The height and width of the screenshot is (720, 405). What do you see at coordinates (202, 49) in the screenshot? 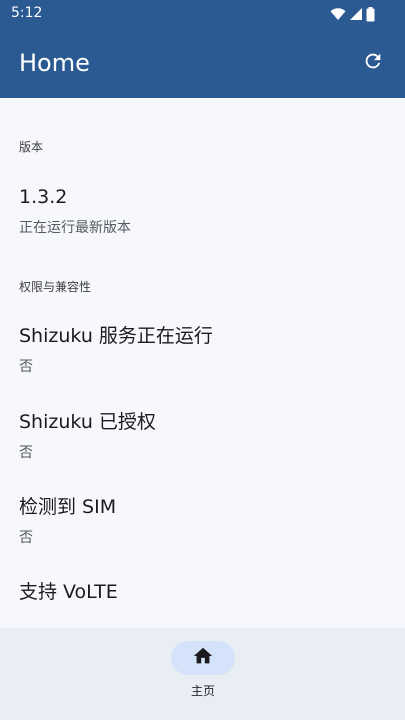
I see `app-bar: 5:12 Home` at bounding box center [202, 49].